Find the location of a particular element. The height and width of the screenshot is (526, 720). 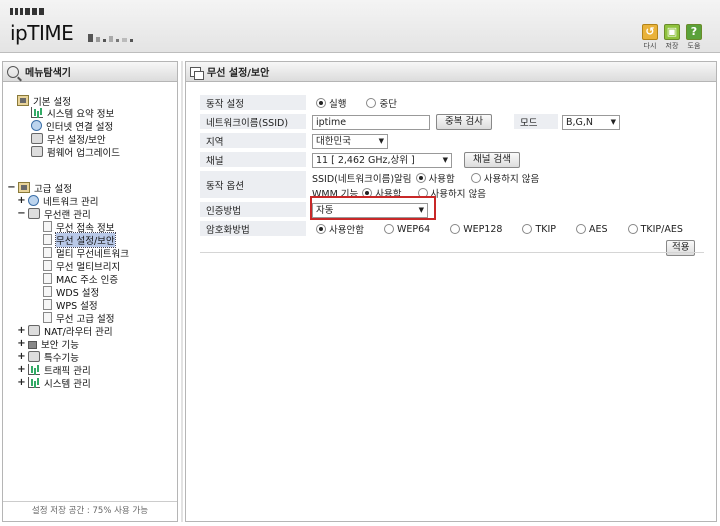

highlight-box is located at coordinates (373, 208).